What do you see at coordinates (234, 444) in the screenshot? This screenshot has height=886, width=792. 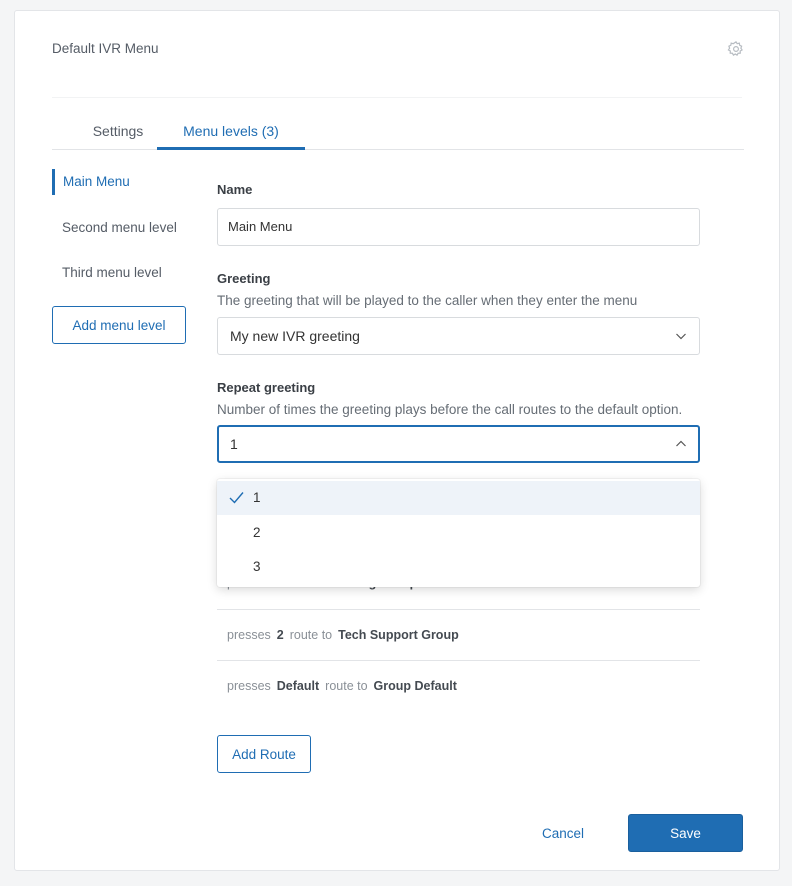 I see `repeat-greeting-select-value: 1` at bounding box center [234, 444].